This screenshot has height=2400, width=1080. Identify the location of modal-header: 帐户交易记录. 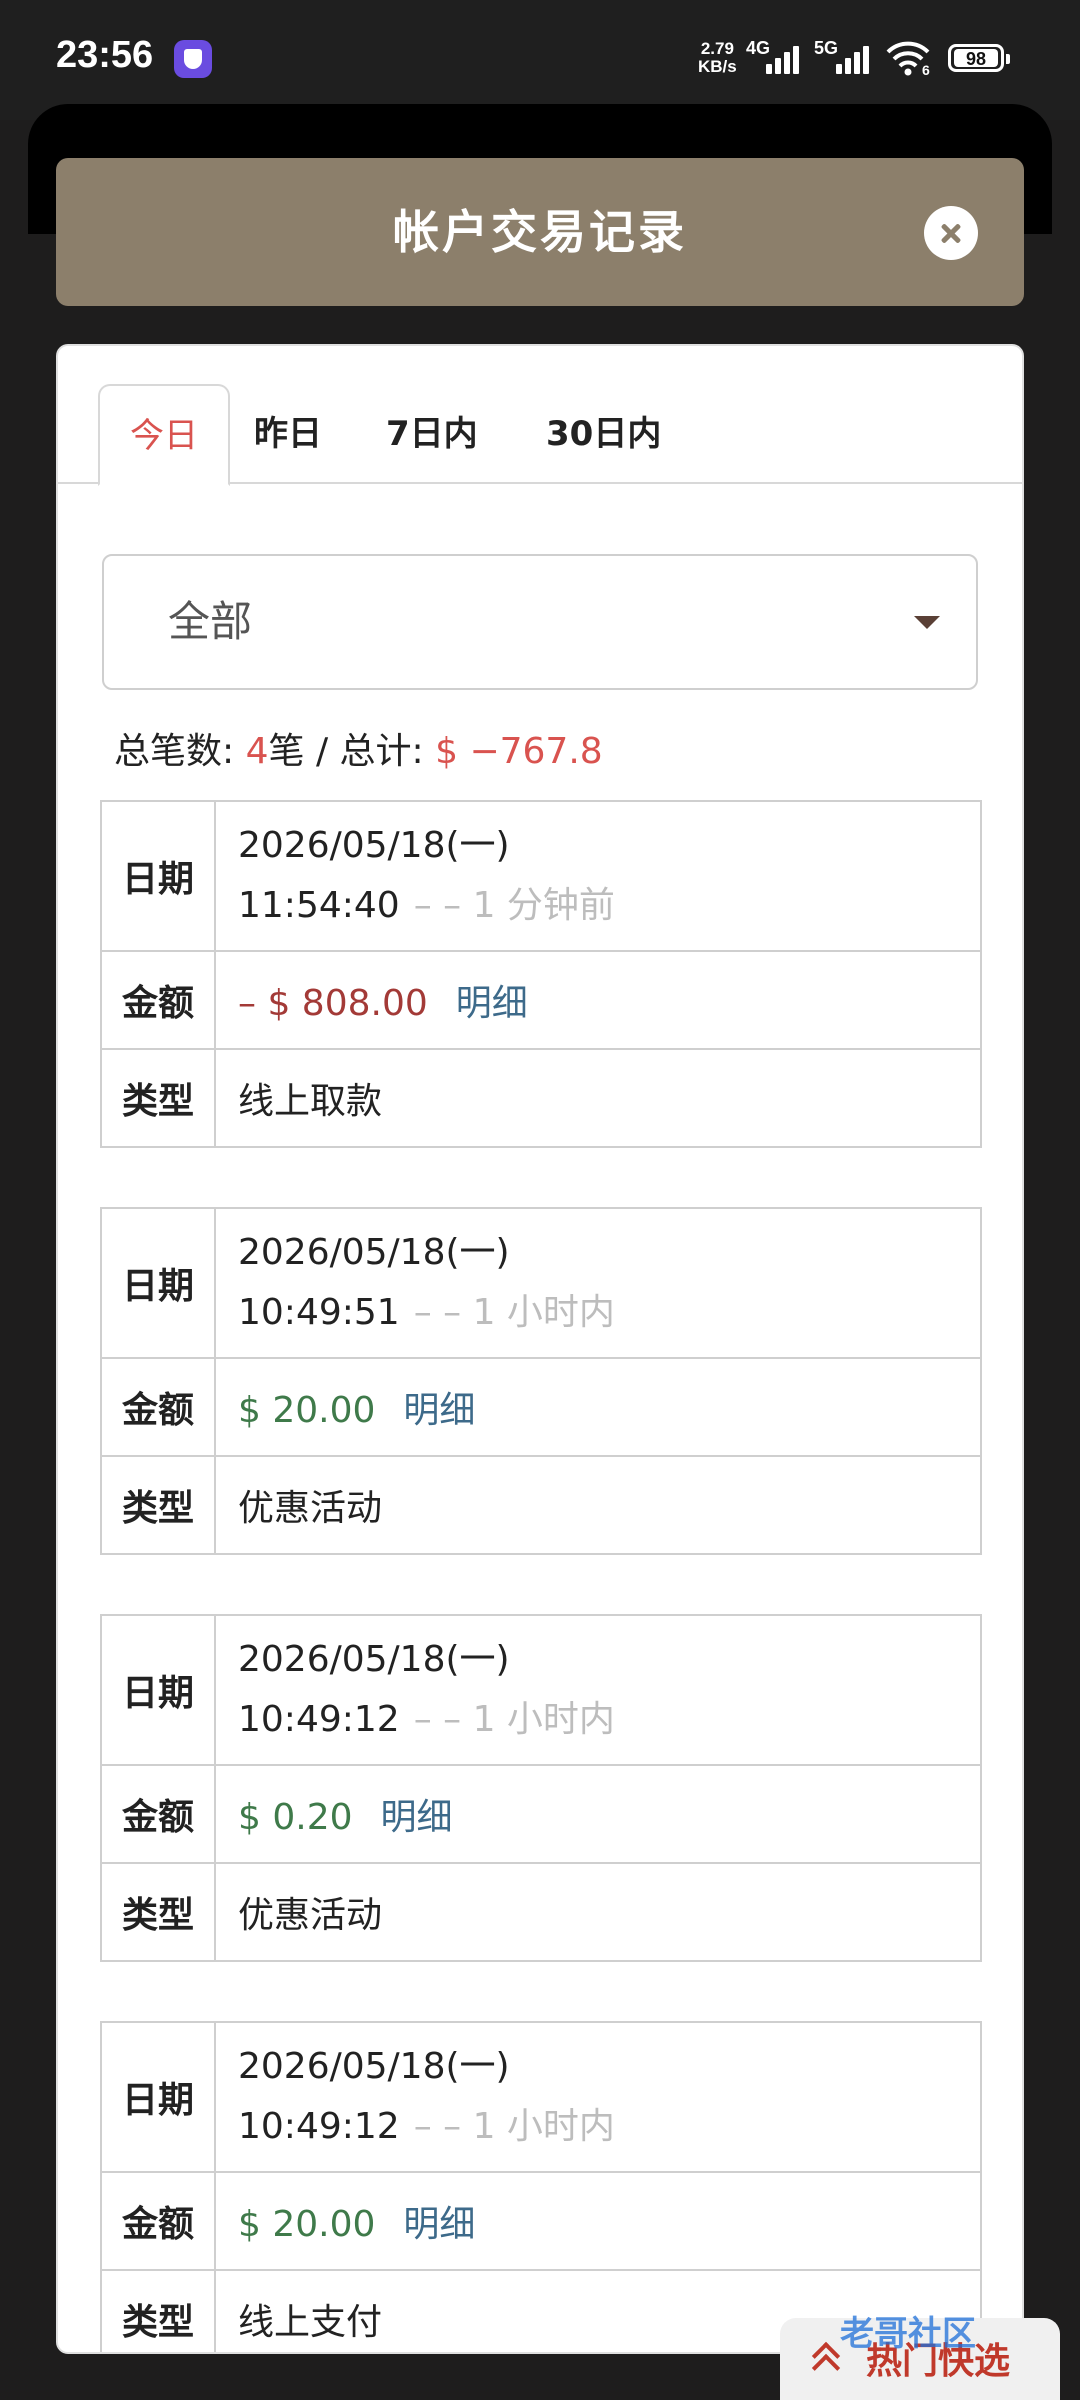
(540, 232).